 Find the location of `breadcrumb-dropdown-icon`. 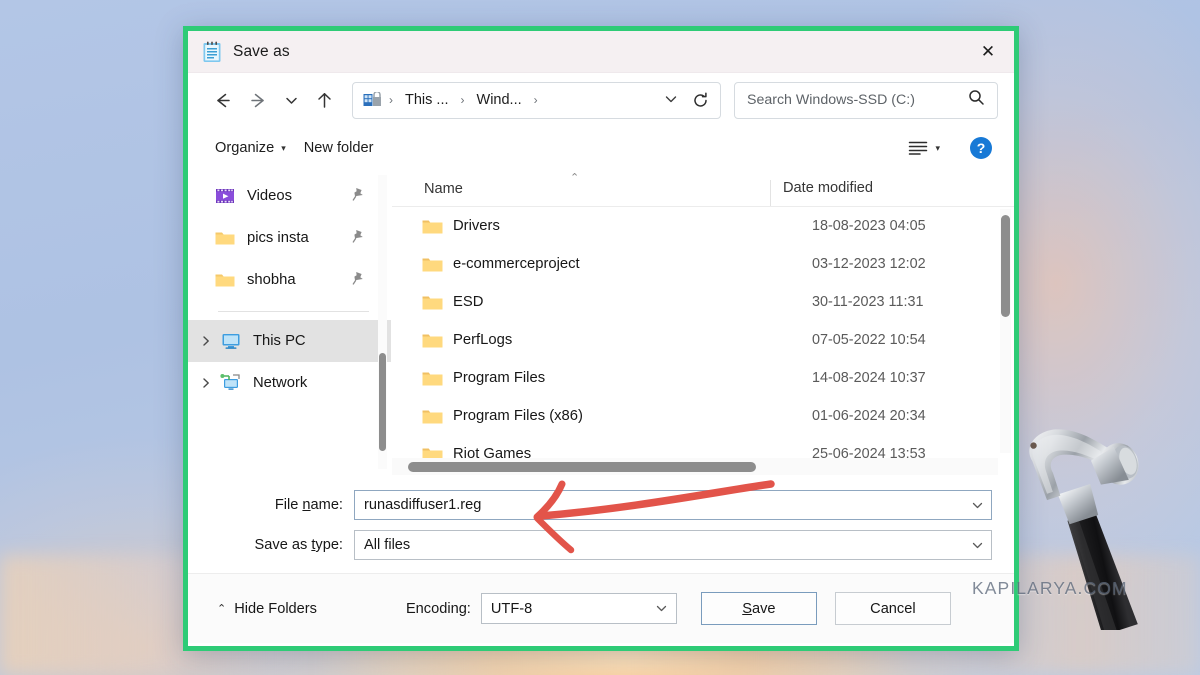

breadcrumb-dropdown-icon is located at coordinates (671, 100).